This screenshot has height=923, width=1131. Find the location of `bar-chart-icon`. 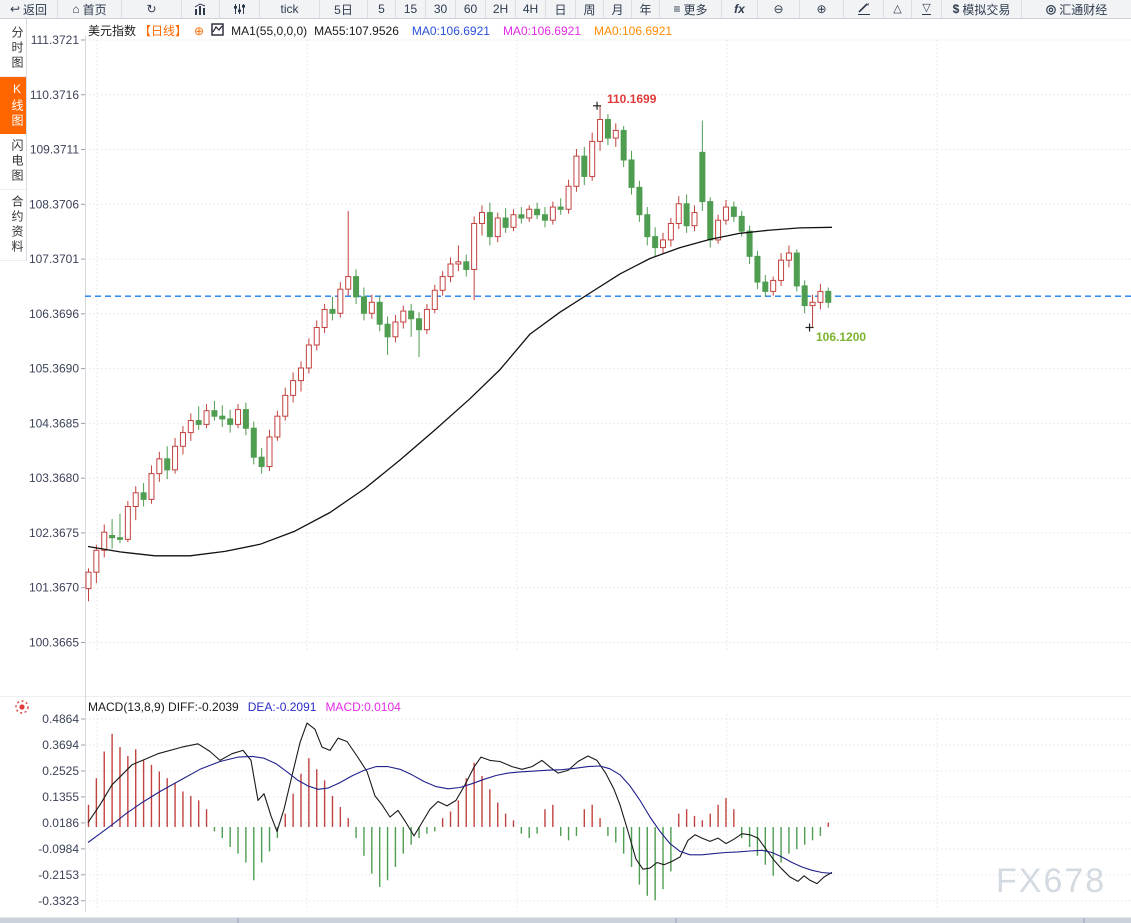

bar-chart-icon is located at coordinates (200, 9).